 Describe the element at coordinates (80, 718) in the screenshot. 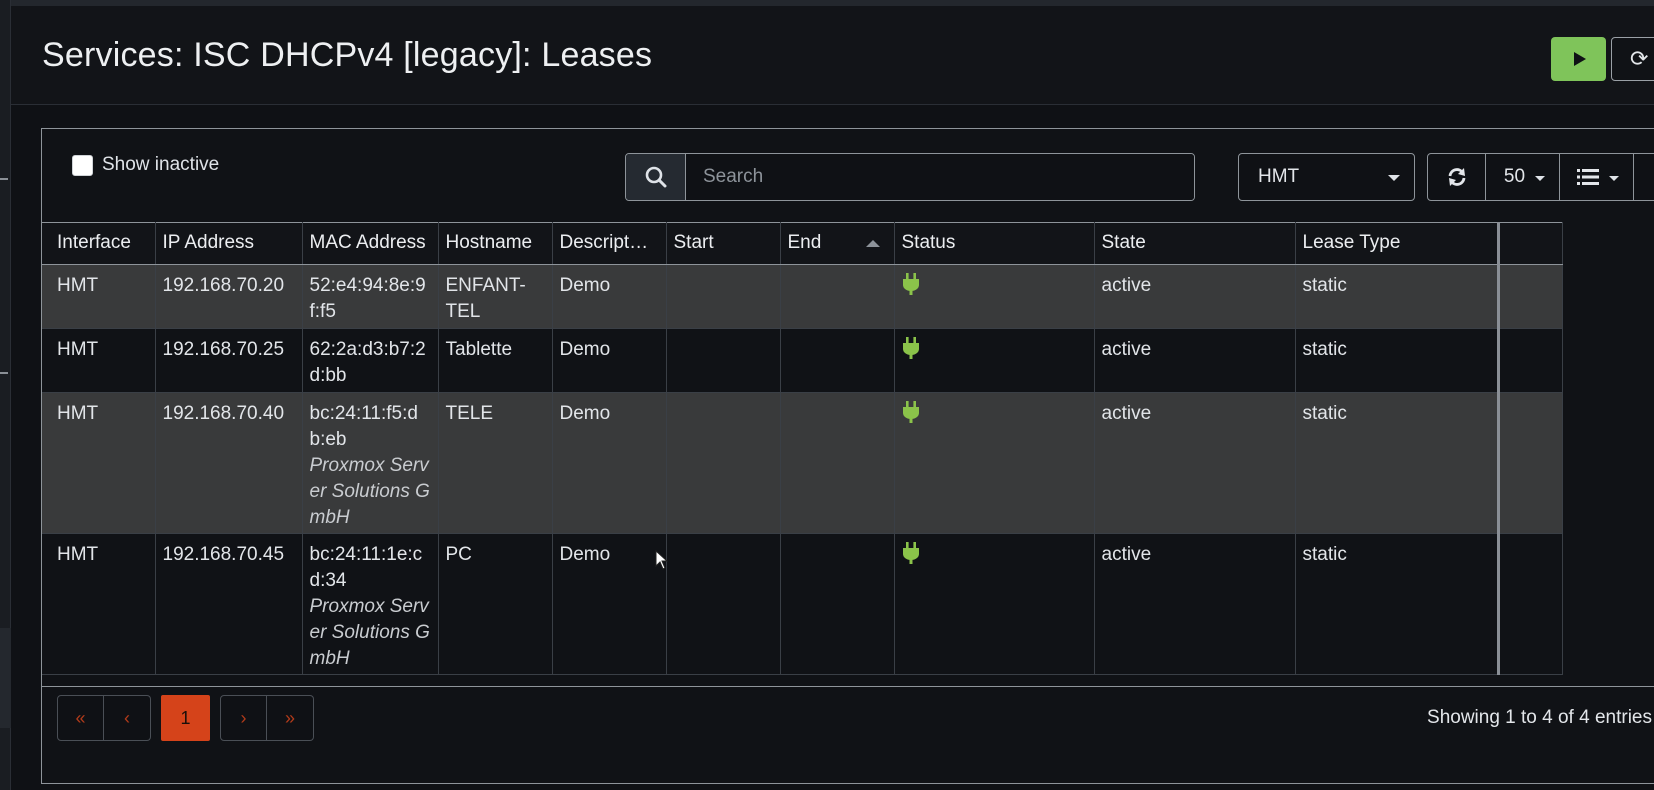

I see `first-page-button: «` at that location.